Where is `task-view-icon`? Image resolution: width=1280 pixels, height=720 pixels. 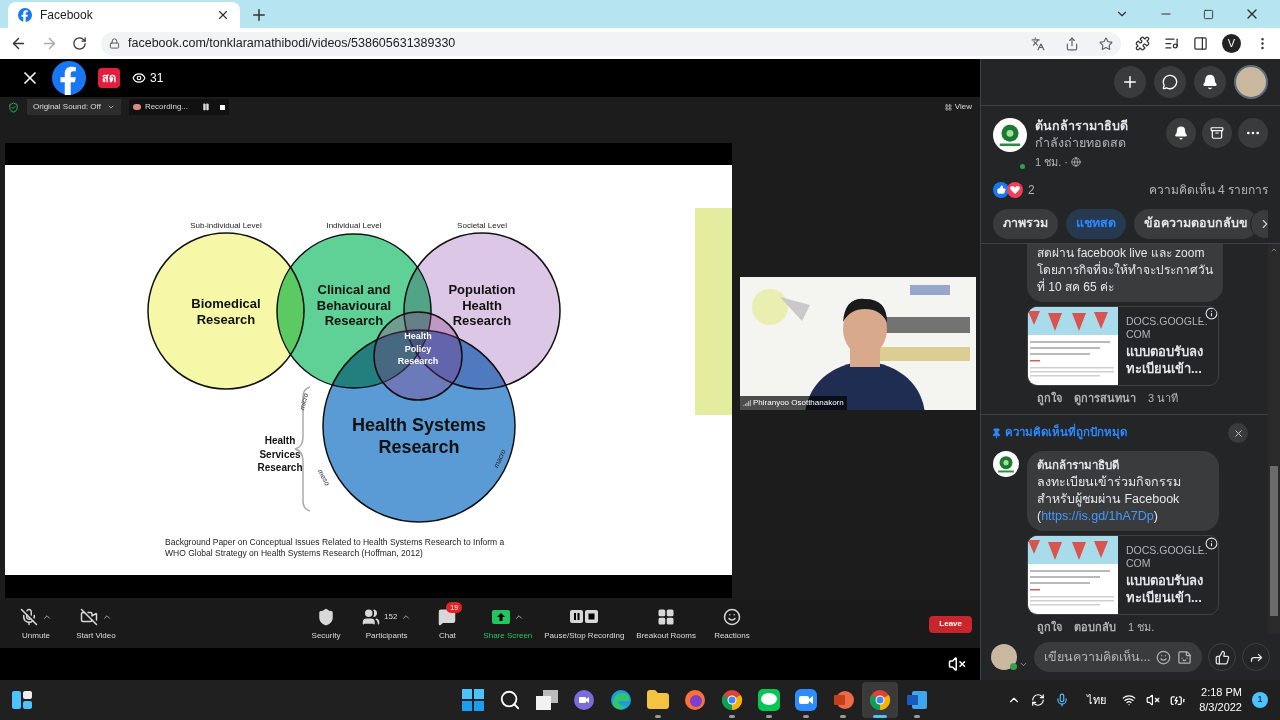 task-view-icon is located at coordinates (546, 700).